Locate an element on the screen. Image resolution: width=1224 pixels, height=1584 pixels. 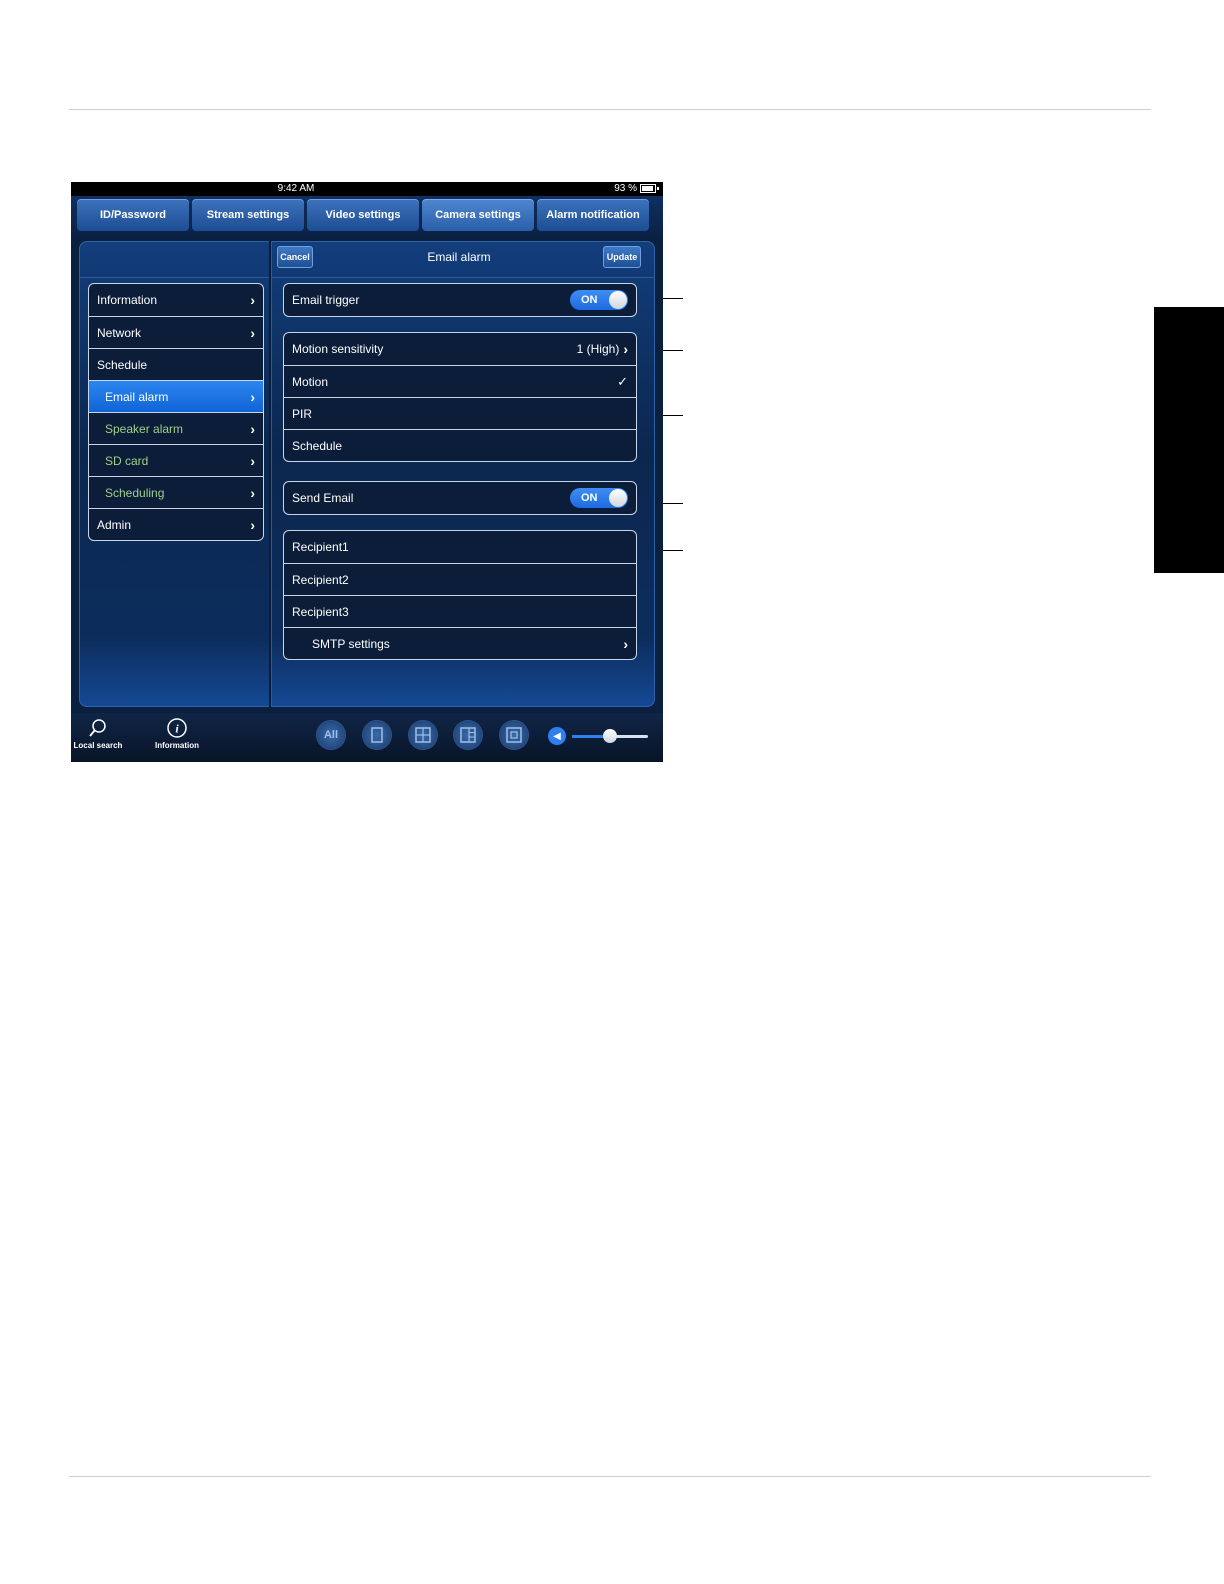
email-trigger-row: Email trigger ON is located at coordinates (460, 300).